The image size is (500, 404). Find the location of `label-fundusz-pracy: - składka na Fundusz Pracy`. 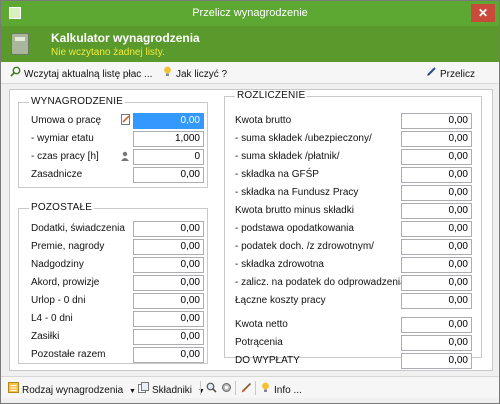

label-fundusz-pracy: - składka na Fundusz Pracy is located at coordinates (297, 192).